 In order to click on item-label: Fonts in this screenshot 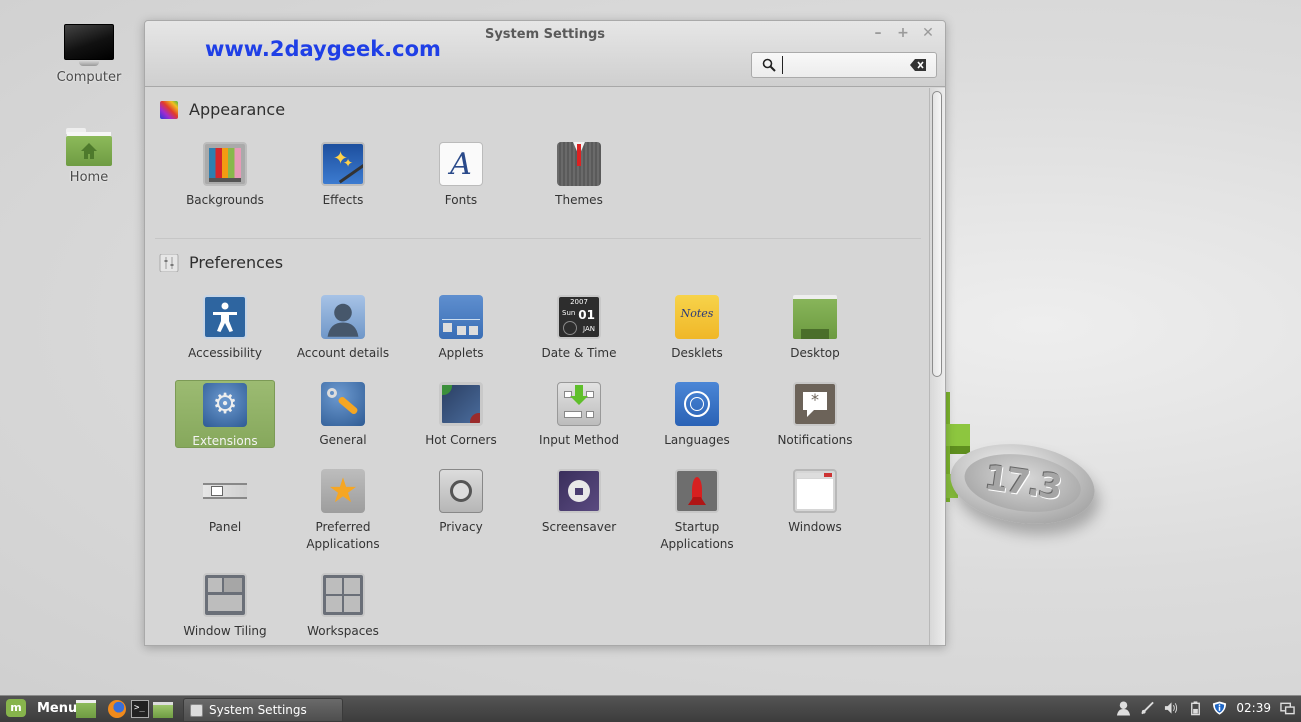, I will do `click(461, 200)`.